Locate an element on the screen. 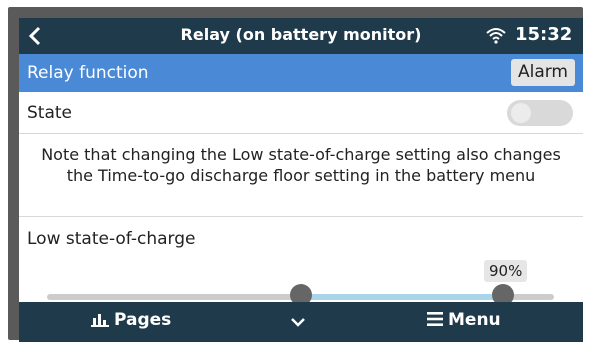 The height and width of the screenshot is (347, 591). slider-value-badge: 90% is located at coordinates (506, 271).